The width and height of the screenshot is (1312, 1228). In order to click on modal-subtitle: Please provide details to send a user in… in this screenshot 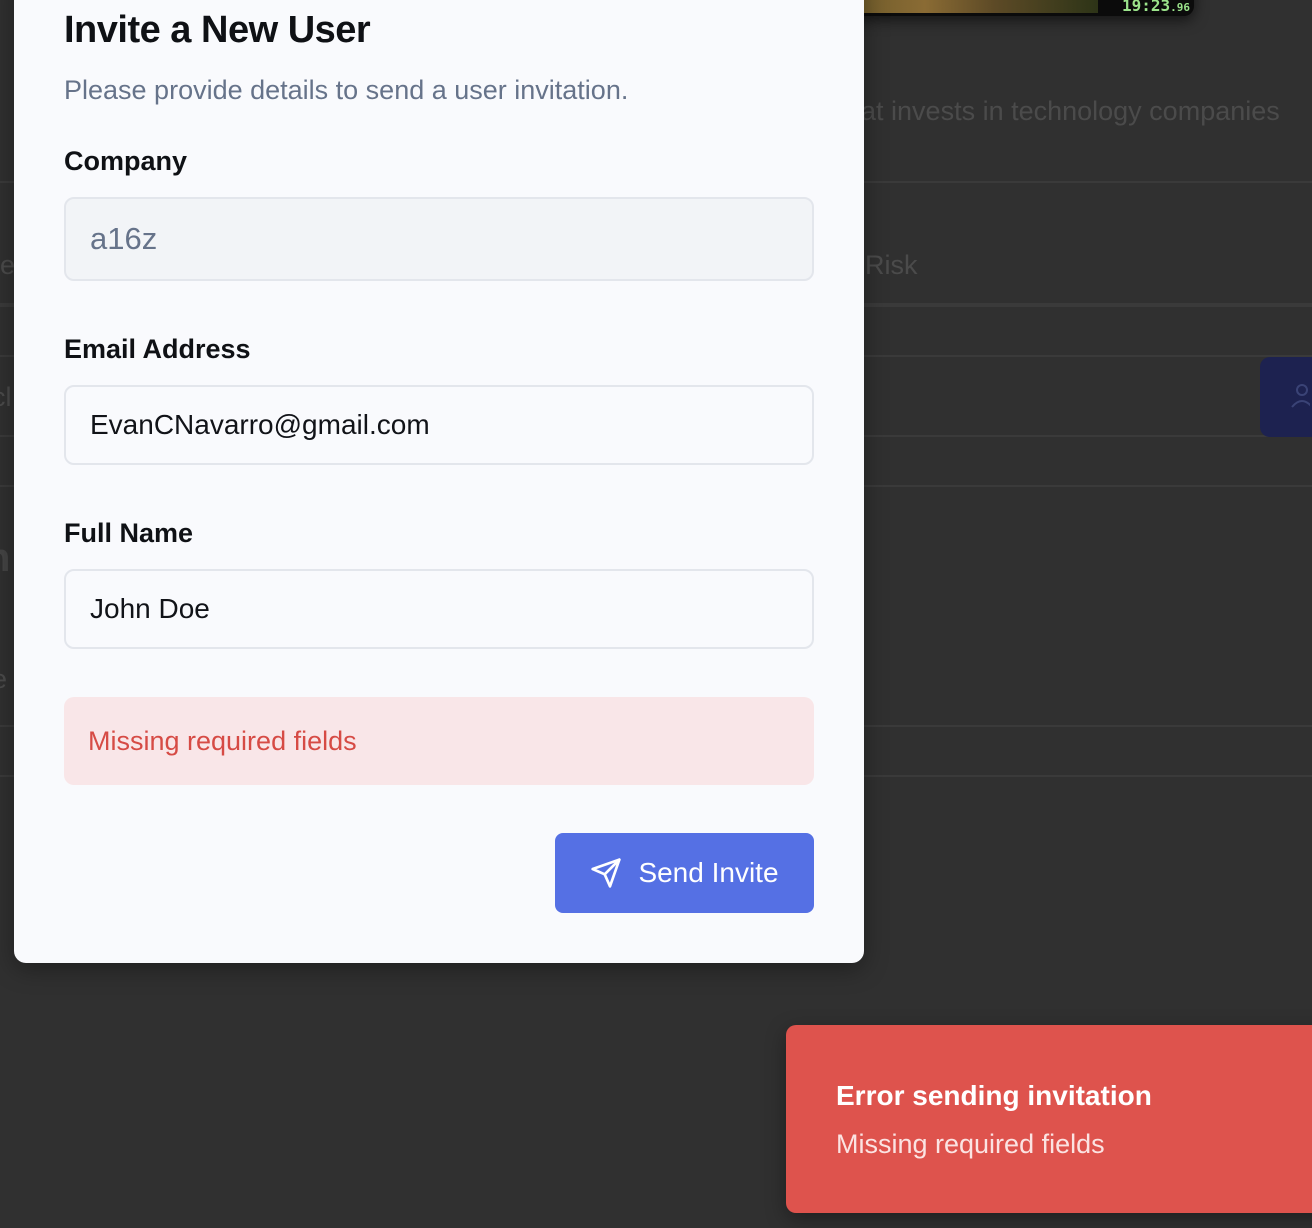, I will do `click(346, 90)`.